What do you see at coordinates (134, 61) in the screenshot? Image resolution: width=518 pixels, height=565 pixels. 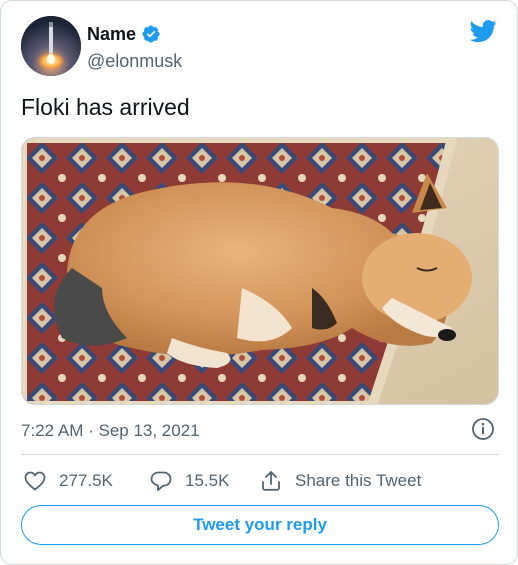 I see `author-handle: @elonmusk` at bounding box center [134, 61].